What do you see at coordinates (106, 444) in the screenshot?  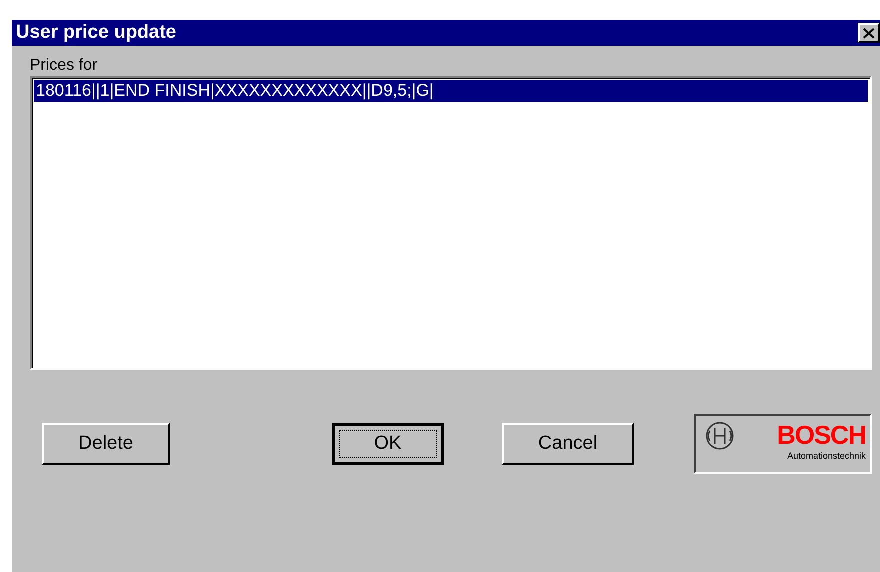 I see `delete-button: Delete` at bounding box center [106, 444].